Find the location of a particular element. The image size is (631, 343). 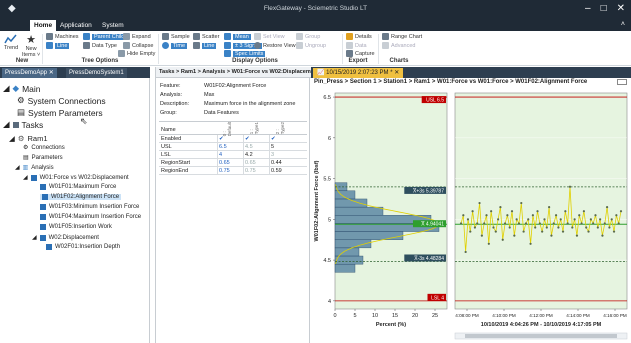

ungroup-button: Ungroup is located at coordinates (311, 45).